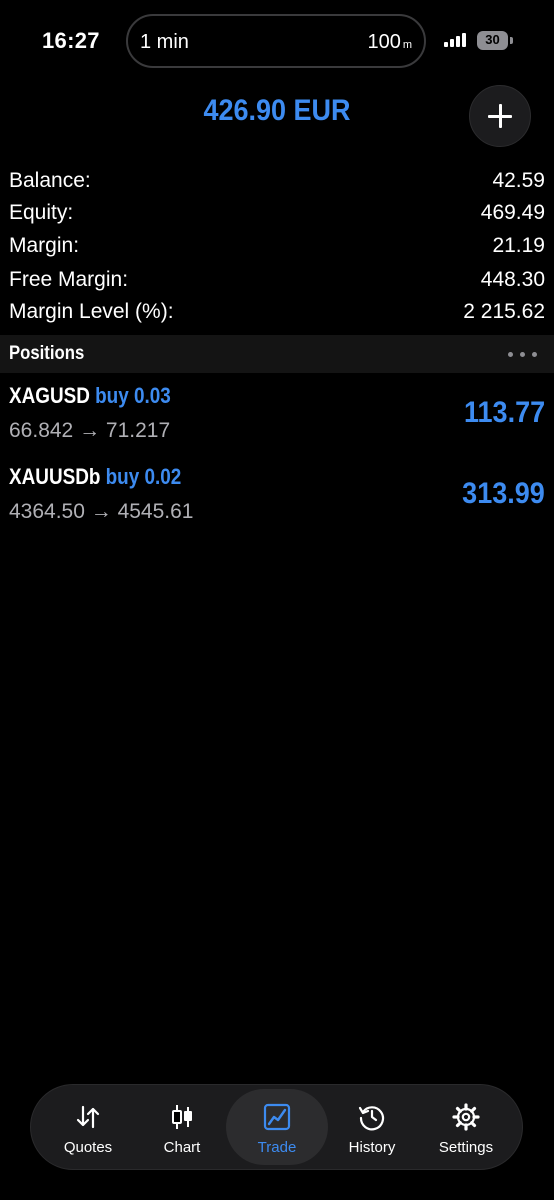 The height and width of the screenshot is (1200, 554). What do you see at coordinates (277, 1147) in the screenshot?
I see `tab-label: Trade` at bounding box center [277, 1147].